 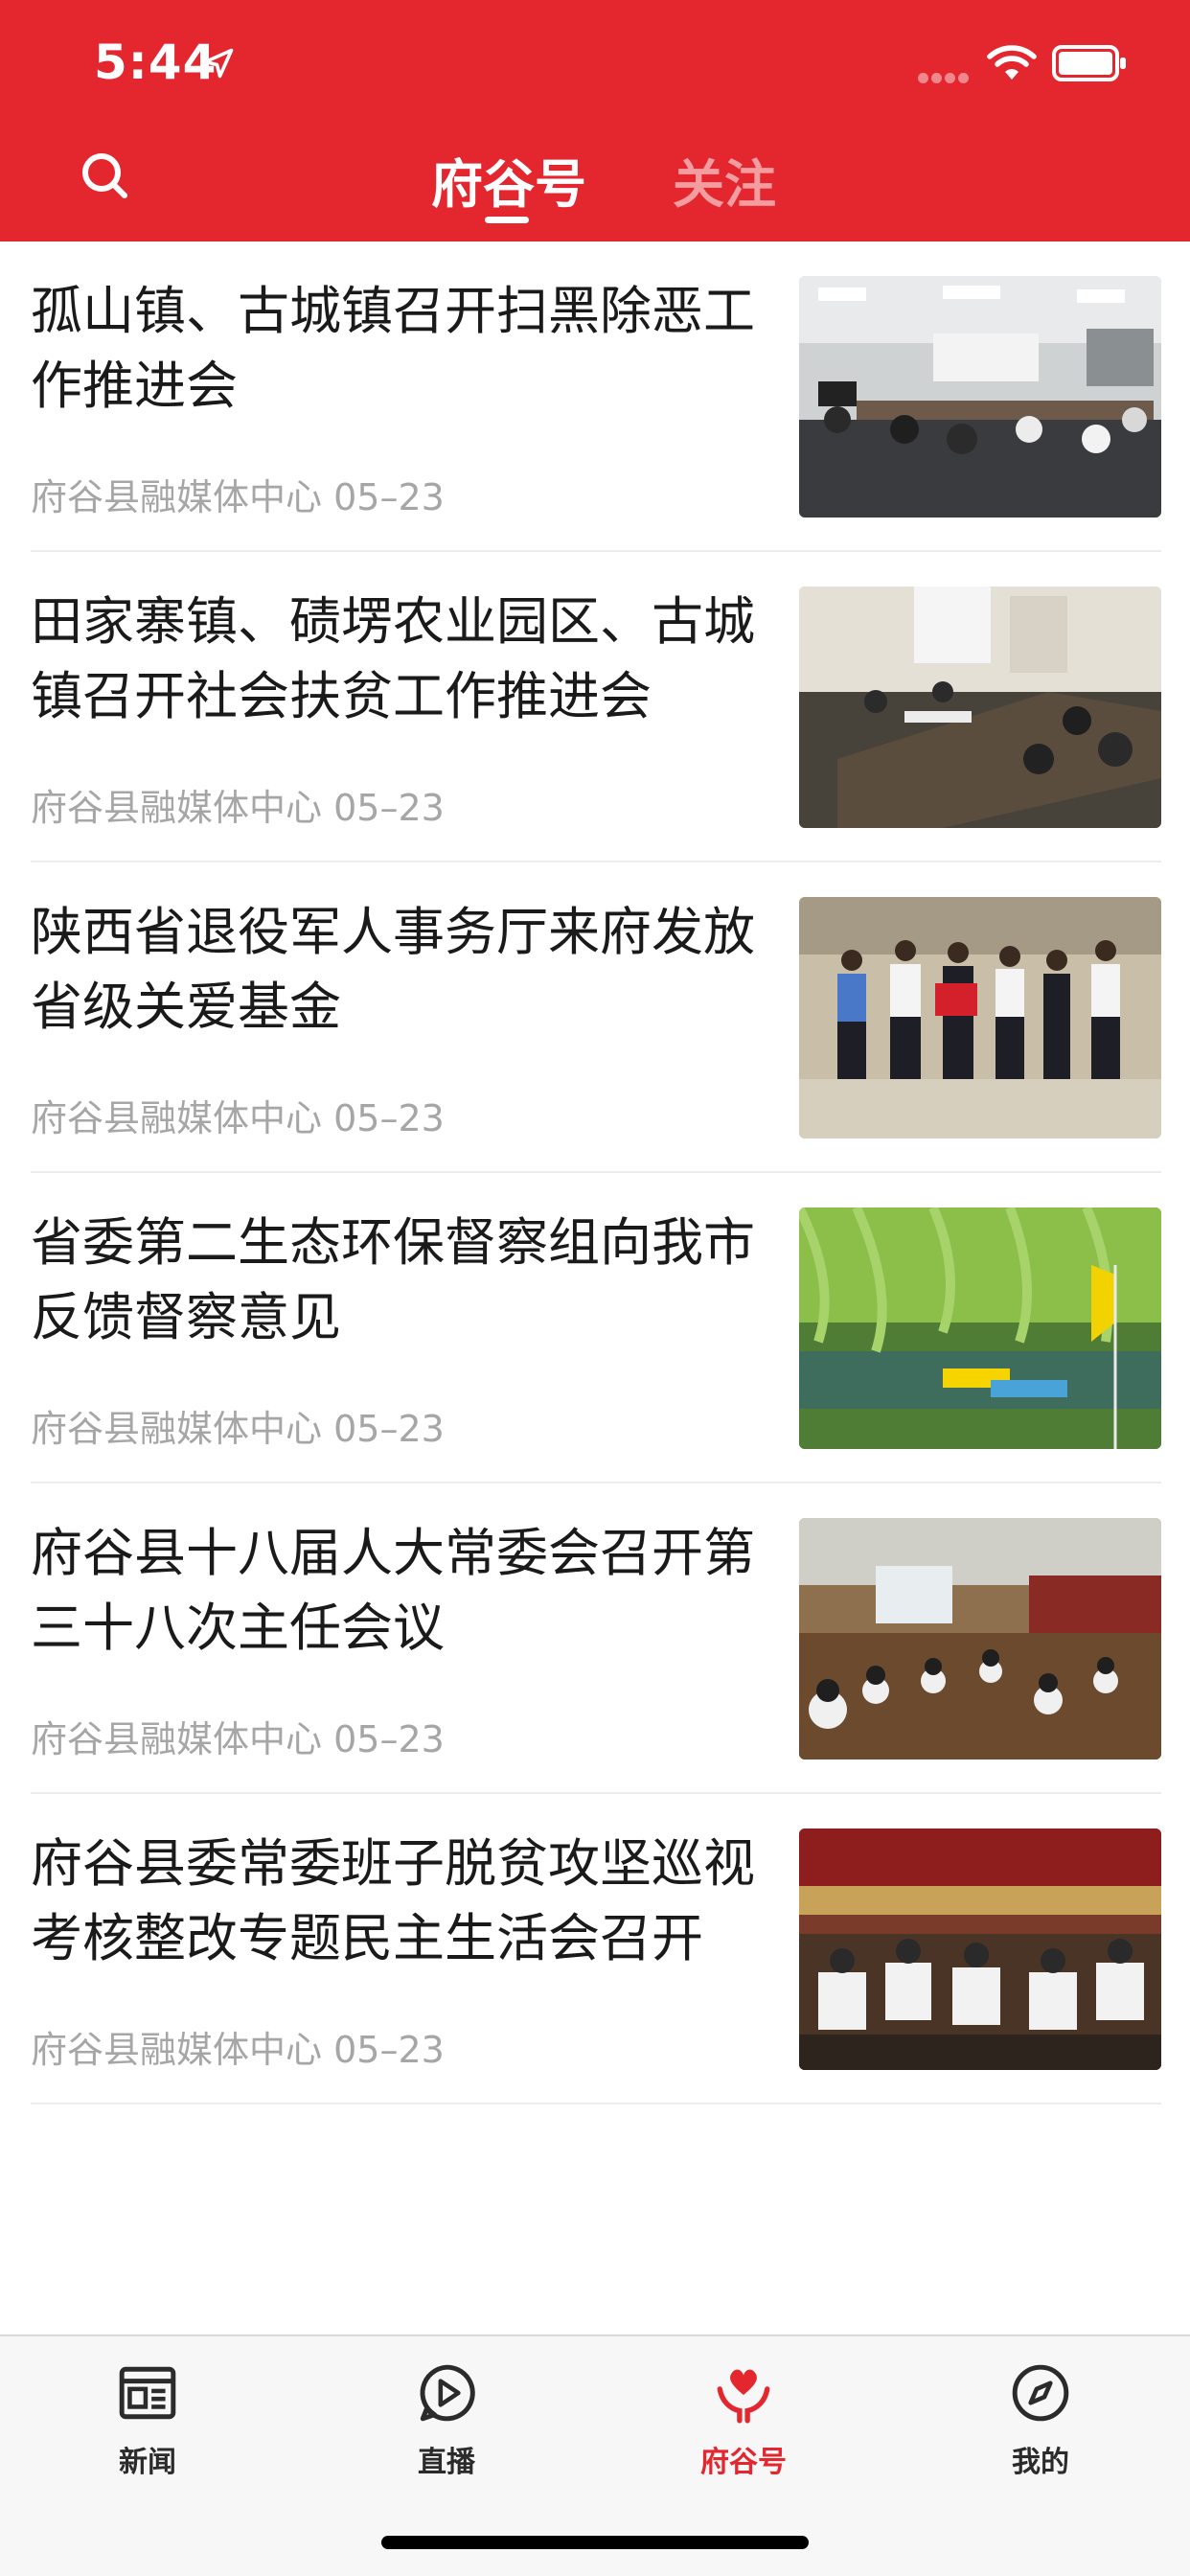 I want to click on news-item: 孤山镇、古城镇召开扫黑除恶工作推进会 府谷县融媒体中心 05–23, so click(x=595, y=397).